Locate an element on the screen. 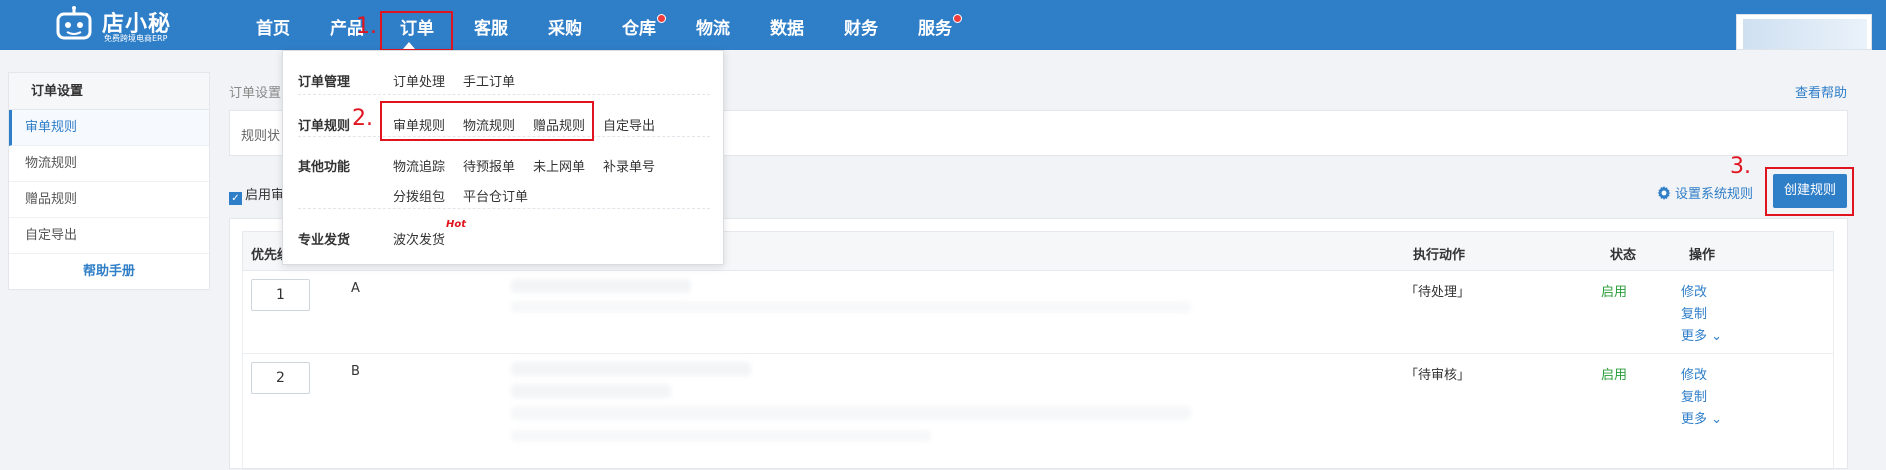 Image resolution: width=1886 pixels, height=470 pixels. logo: 店小秘 免费跨境电商ERP is located at coordinates (115, 24).